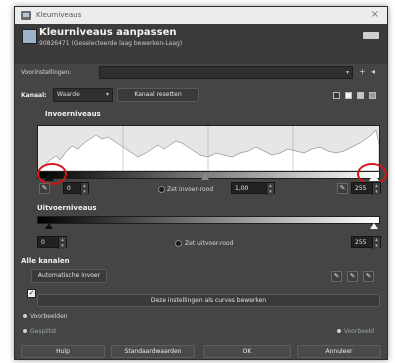 The width and height of the screenshot is (395, 363). I want to click on histogram-shape, so click(208, 150).